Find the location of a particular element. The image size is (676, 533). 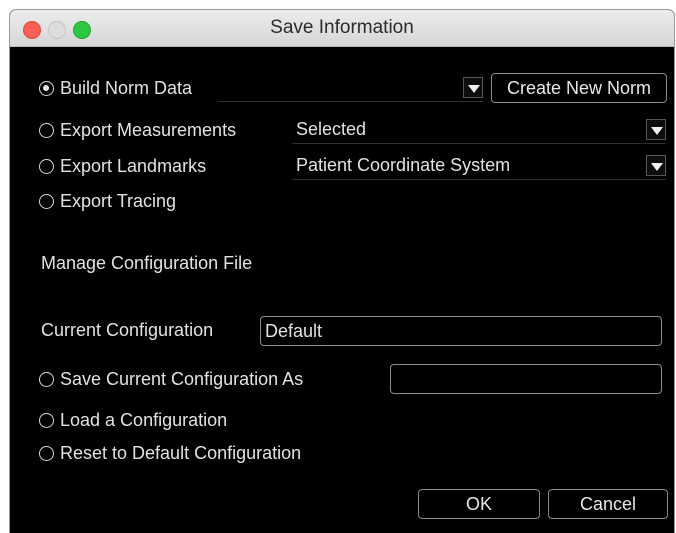

build-norm-radio is located at coordinates (46, 88).